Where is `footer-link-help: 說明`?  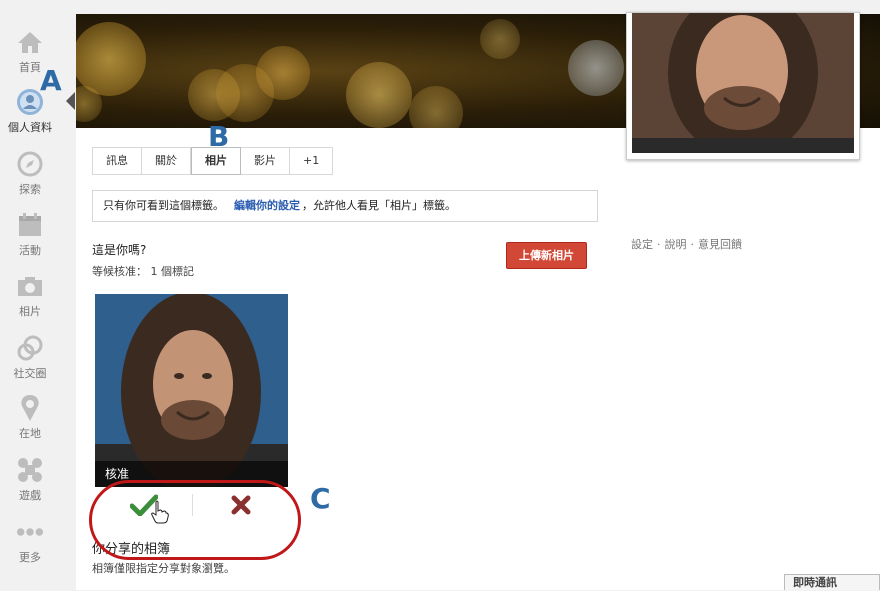
footer-link-help: 說明 is located at coordinates (676, 244).